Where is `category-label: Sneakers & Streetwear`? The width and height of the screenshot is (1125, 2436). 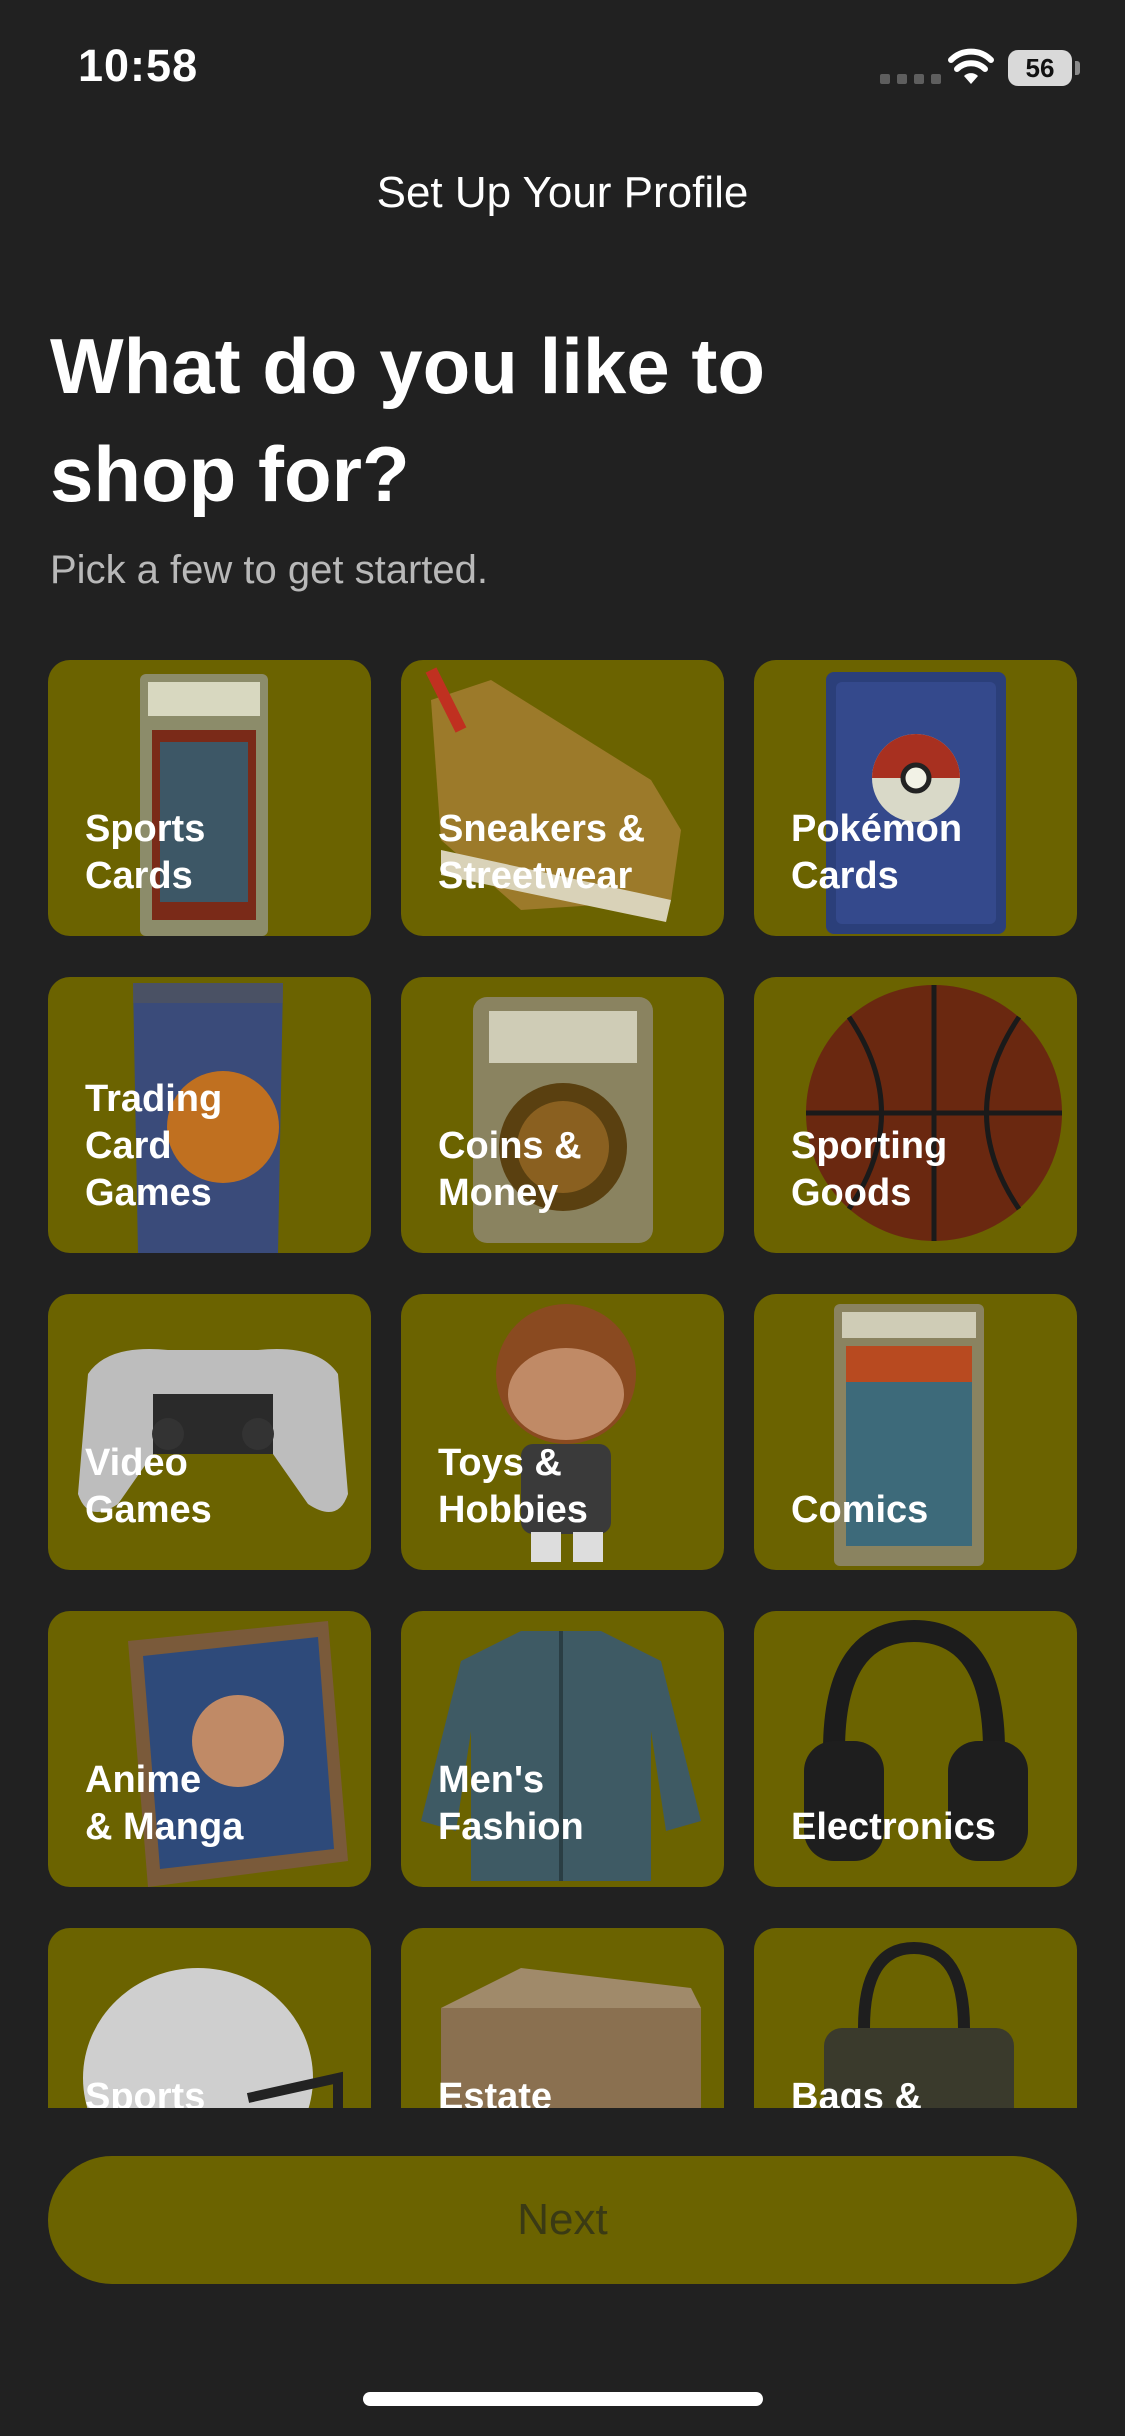
category-label: Sneakers & Streetwear is located at coordinates (542, 852).